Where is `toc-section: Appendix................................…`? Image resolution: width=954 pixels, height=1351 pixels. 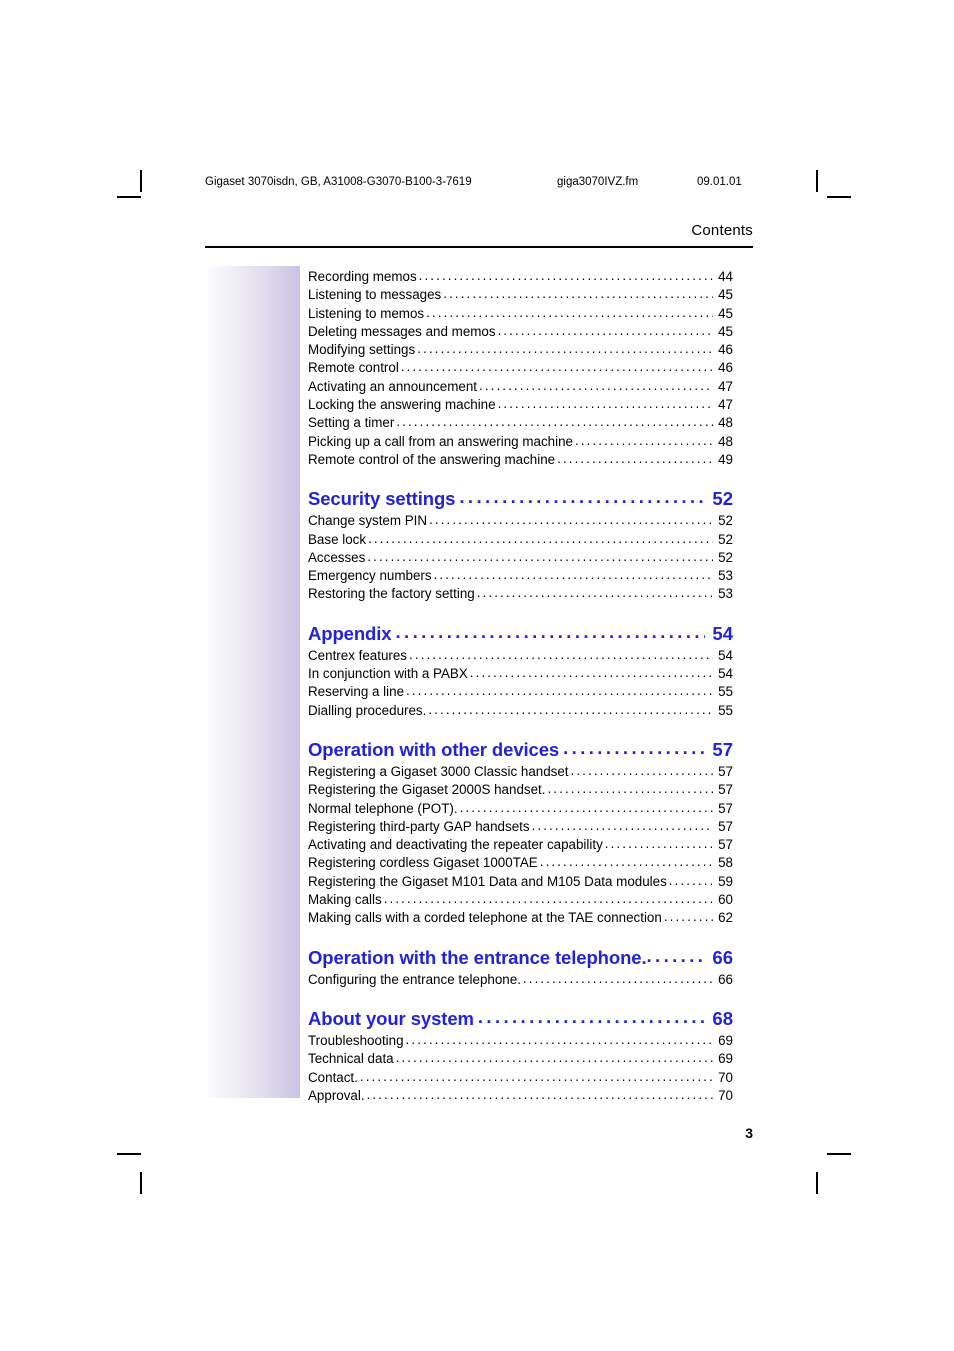 toc-section: Appendix................................… is located at coordinates (520, 670).